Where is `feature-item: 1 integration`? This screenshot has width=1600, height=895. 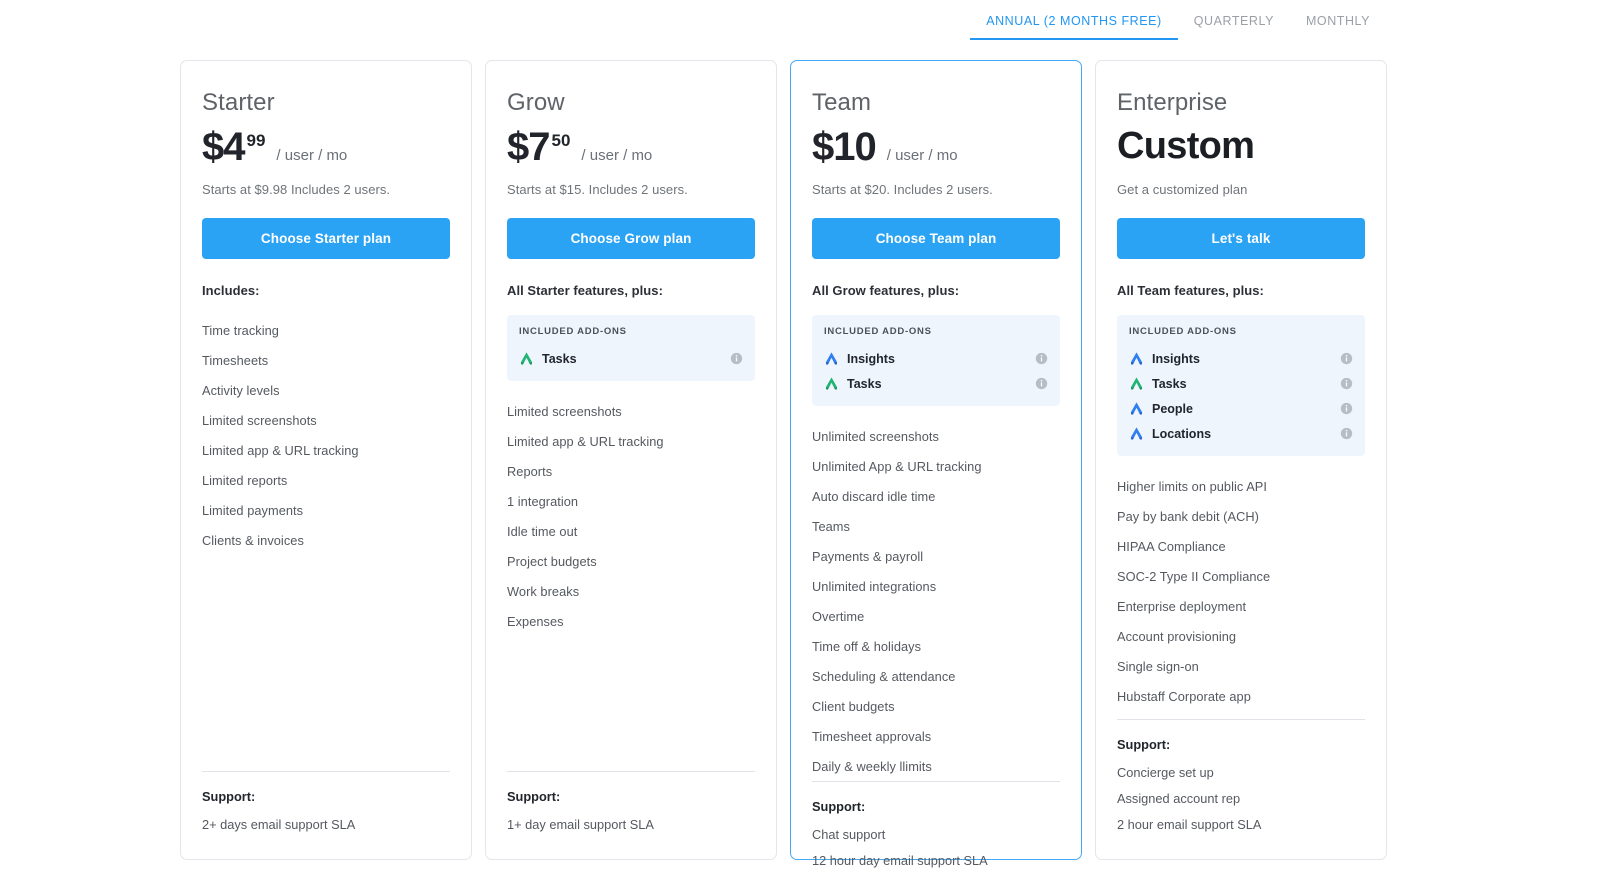
feature-item: 1 integration is located at coordinates (543, 501).